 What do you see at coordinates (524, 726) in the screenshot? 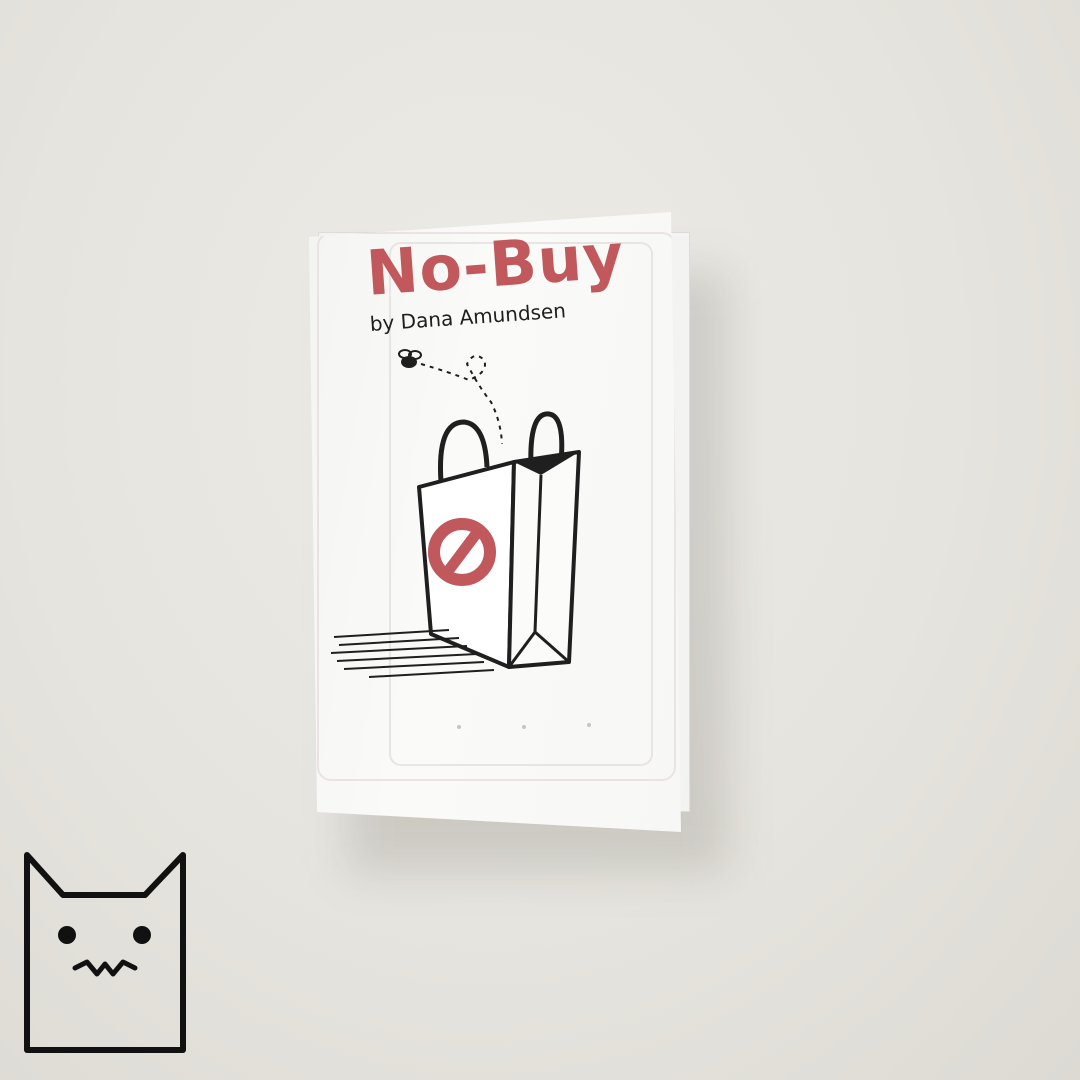
I see `cover-footer-marks` at bounding box center [524, 726].